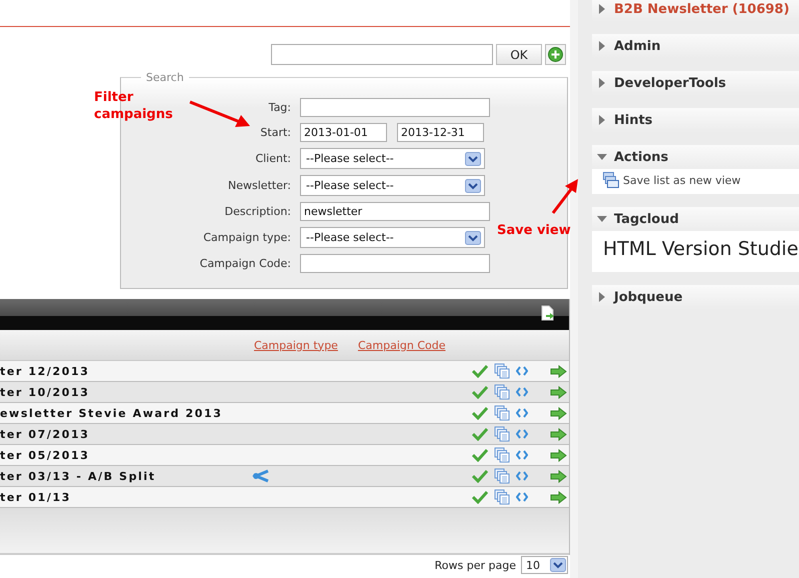 Image resolution: width=799 pixels, height=578 pixels. Describe the element at coordinates (284, 413) in the screenshot. I see `table-row: ewsletter Stevie Award 2013` at that location.